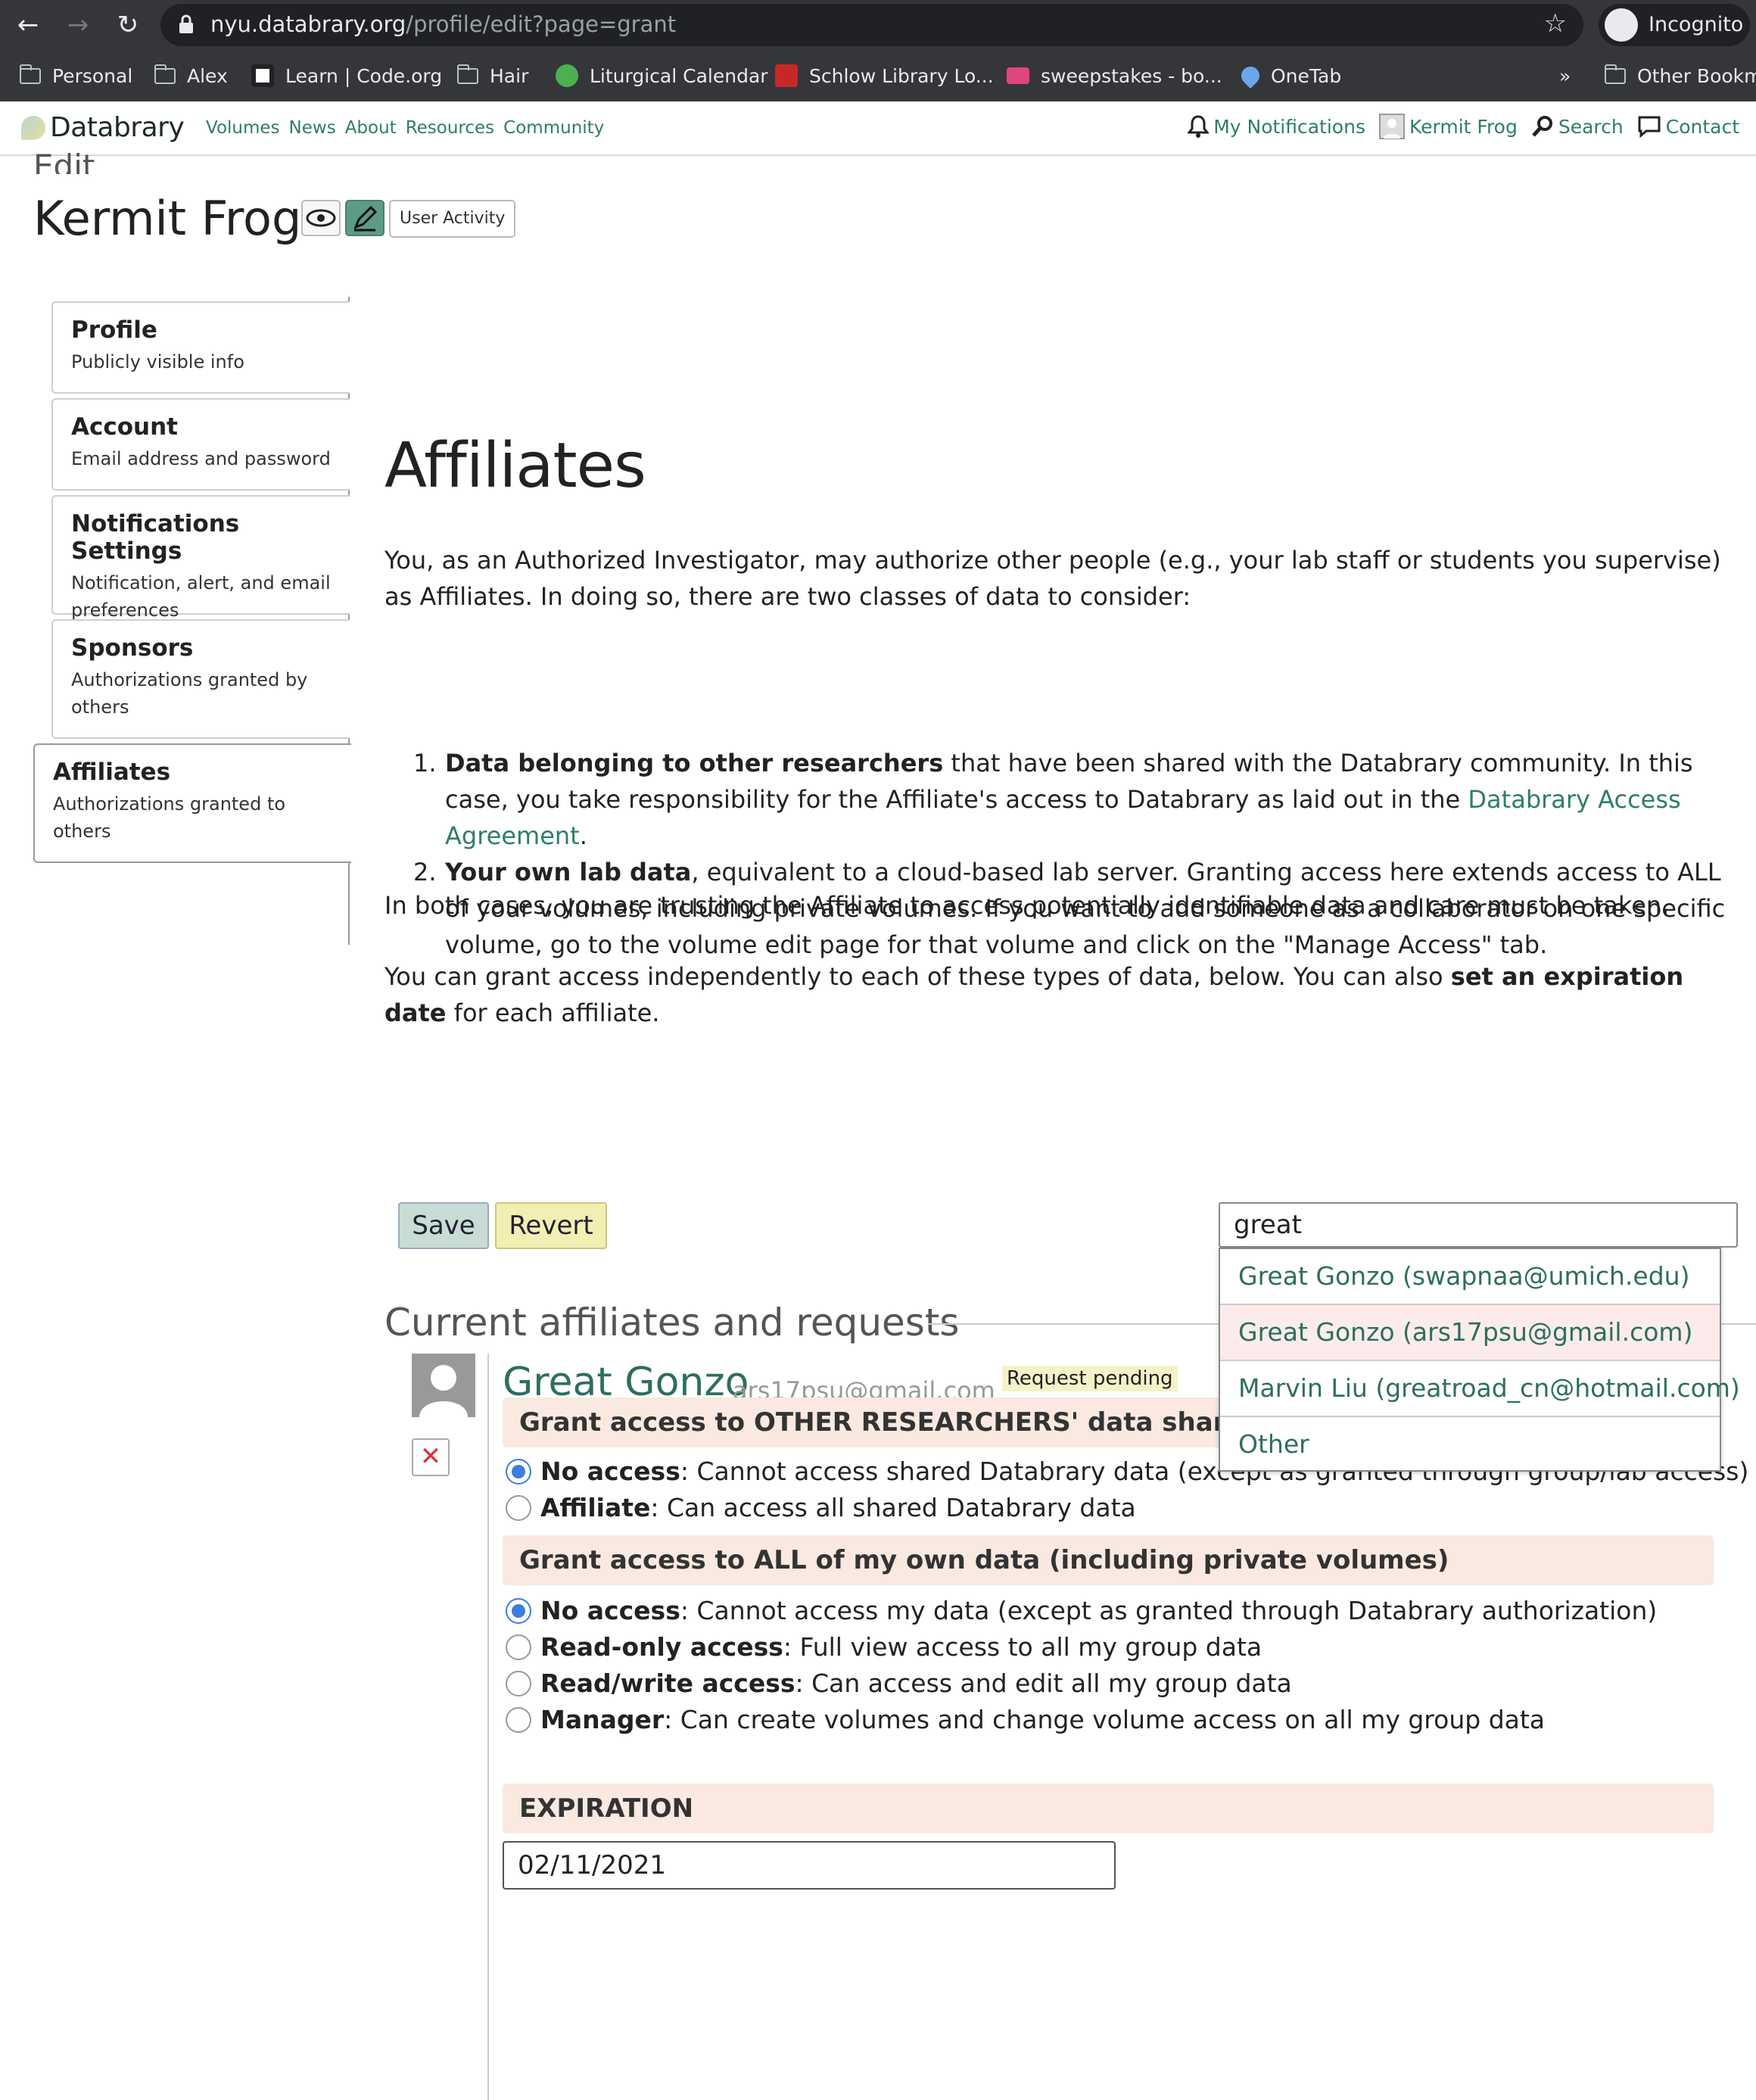  What do you see at coordinates (1688, 126) in the screenshot?
I see `contact-link: Contact` at bounding box center [1688, 126].